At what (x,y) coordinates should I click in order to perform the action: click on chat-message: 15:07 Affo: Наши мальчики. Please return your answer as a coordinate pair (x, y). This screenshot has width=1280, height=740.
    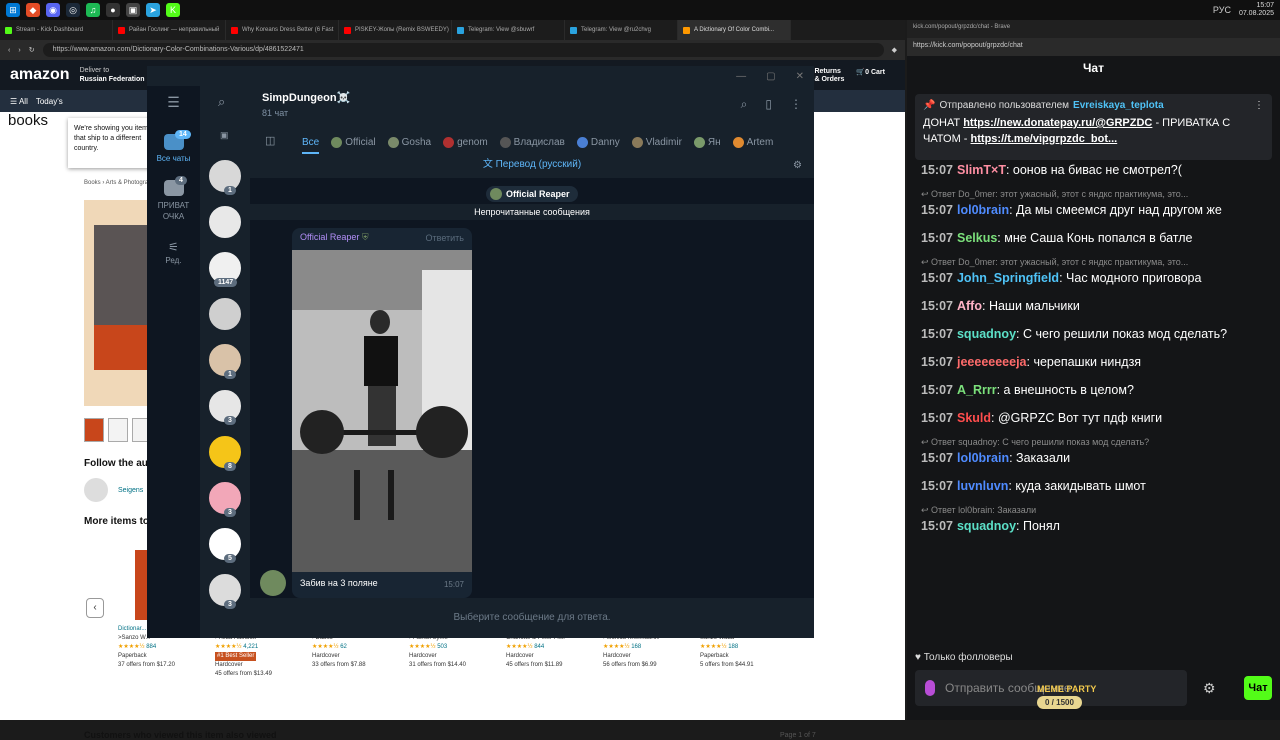
    Looking at the image, I should click on (1096, 306).